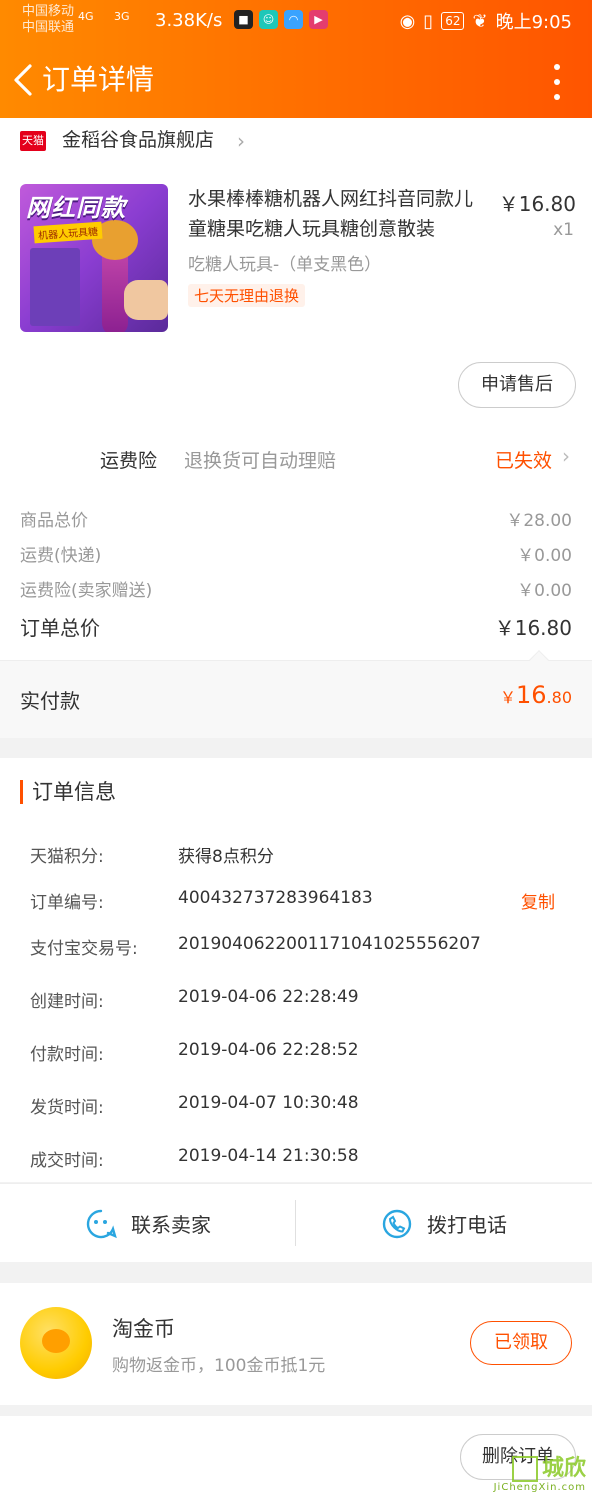  Describe the element at coordinates (54, 521) in the screenshot. I see `price-row-label: 商品总价` at that location.